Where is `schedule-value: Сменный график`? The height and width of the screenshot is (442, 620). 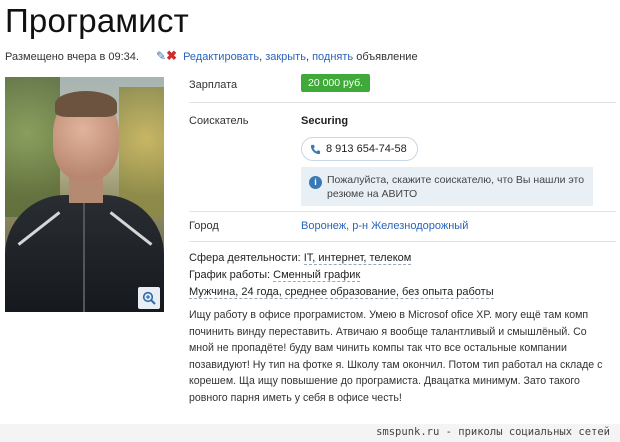 schedule-value: Сменный график is located at coordinates (317, 275).